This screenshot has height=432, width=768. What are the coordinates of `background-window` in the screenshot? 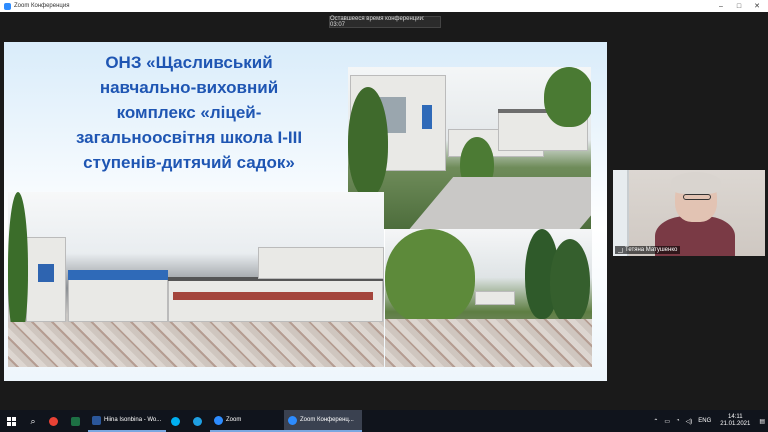 It's located at (621, 213).